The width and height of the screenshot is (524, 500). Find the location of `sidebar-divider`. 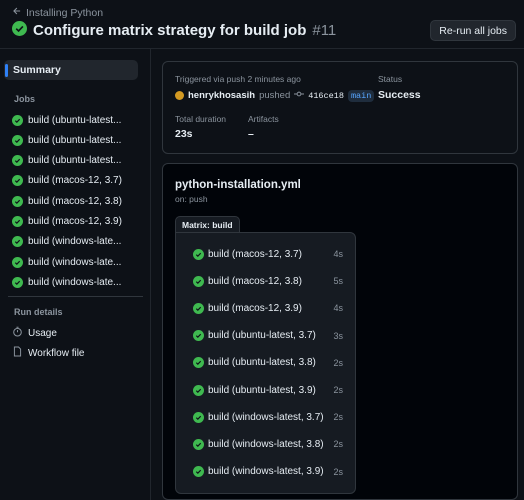

sidebar-divider is located at coordinates (75, 296).